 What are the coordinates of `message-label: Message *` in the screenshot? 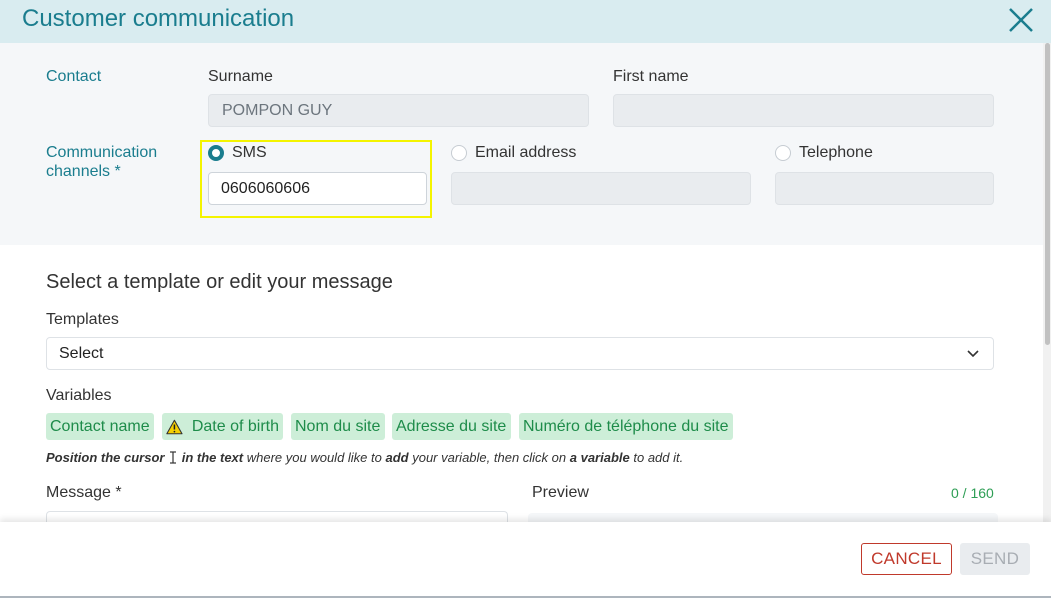 It's located at (84, 492).